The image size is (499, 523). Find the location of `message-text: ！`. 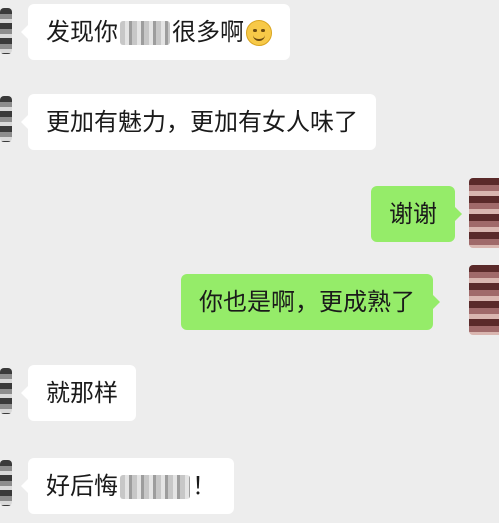

message-text: ！ is located at coordinates (204, 486).